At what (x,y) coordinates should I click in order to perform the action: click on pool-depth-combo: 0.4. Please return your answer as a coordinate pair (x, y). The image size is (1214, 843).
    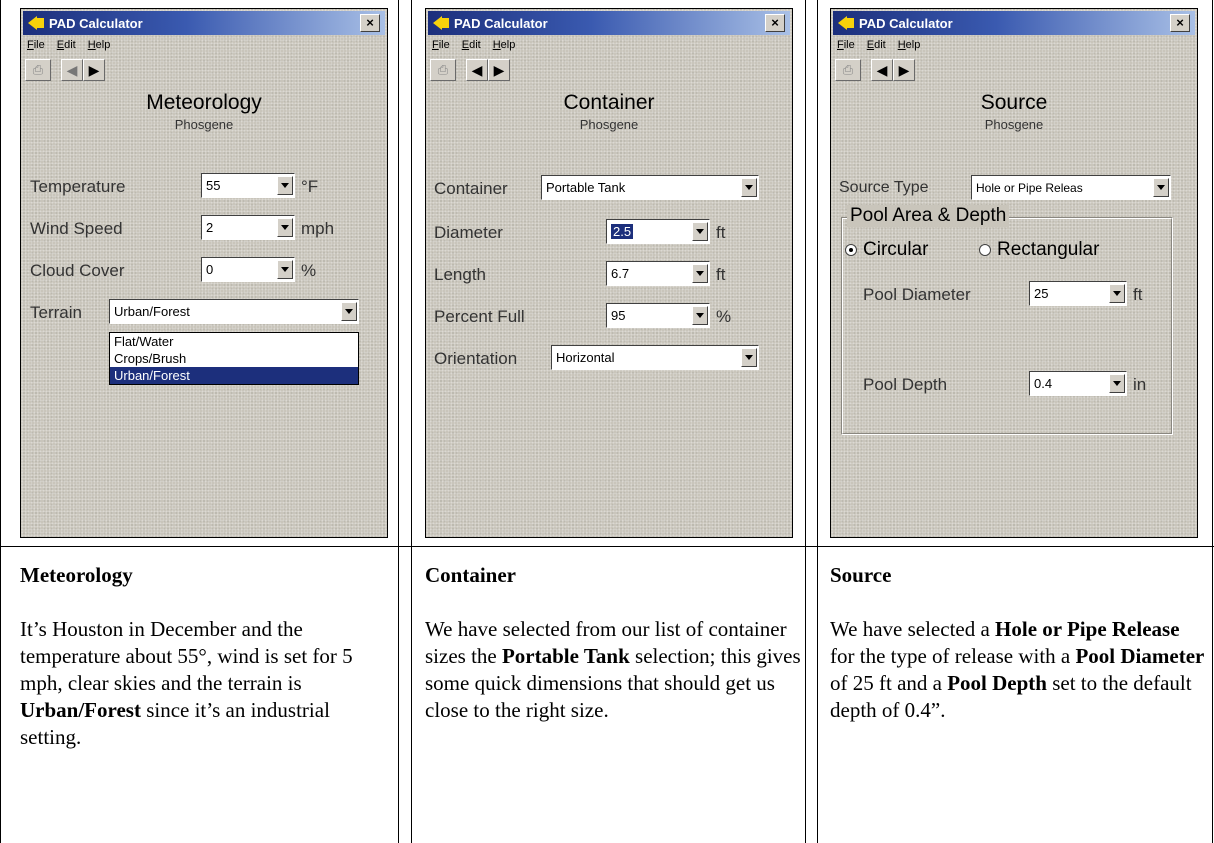
    Looking at the image, I should click on (1078, 383).